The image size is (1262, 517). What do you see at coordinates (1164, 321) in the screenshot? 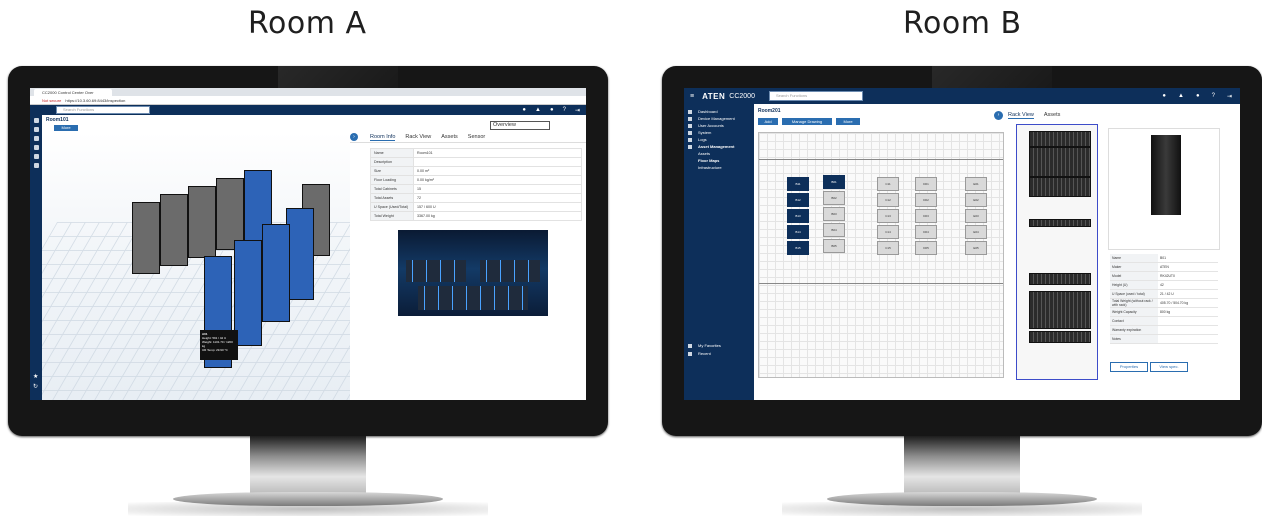
I see `table-row: Contact` at bounding box center [1164, 321].